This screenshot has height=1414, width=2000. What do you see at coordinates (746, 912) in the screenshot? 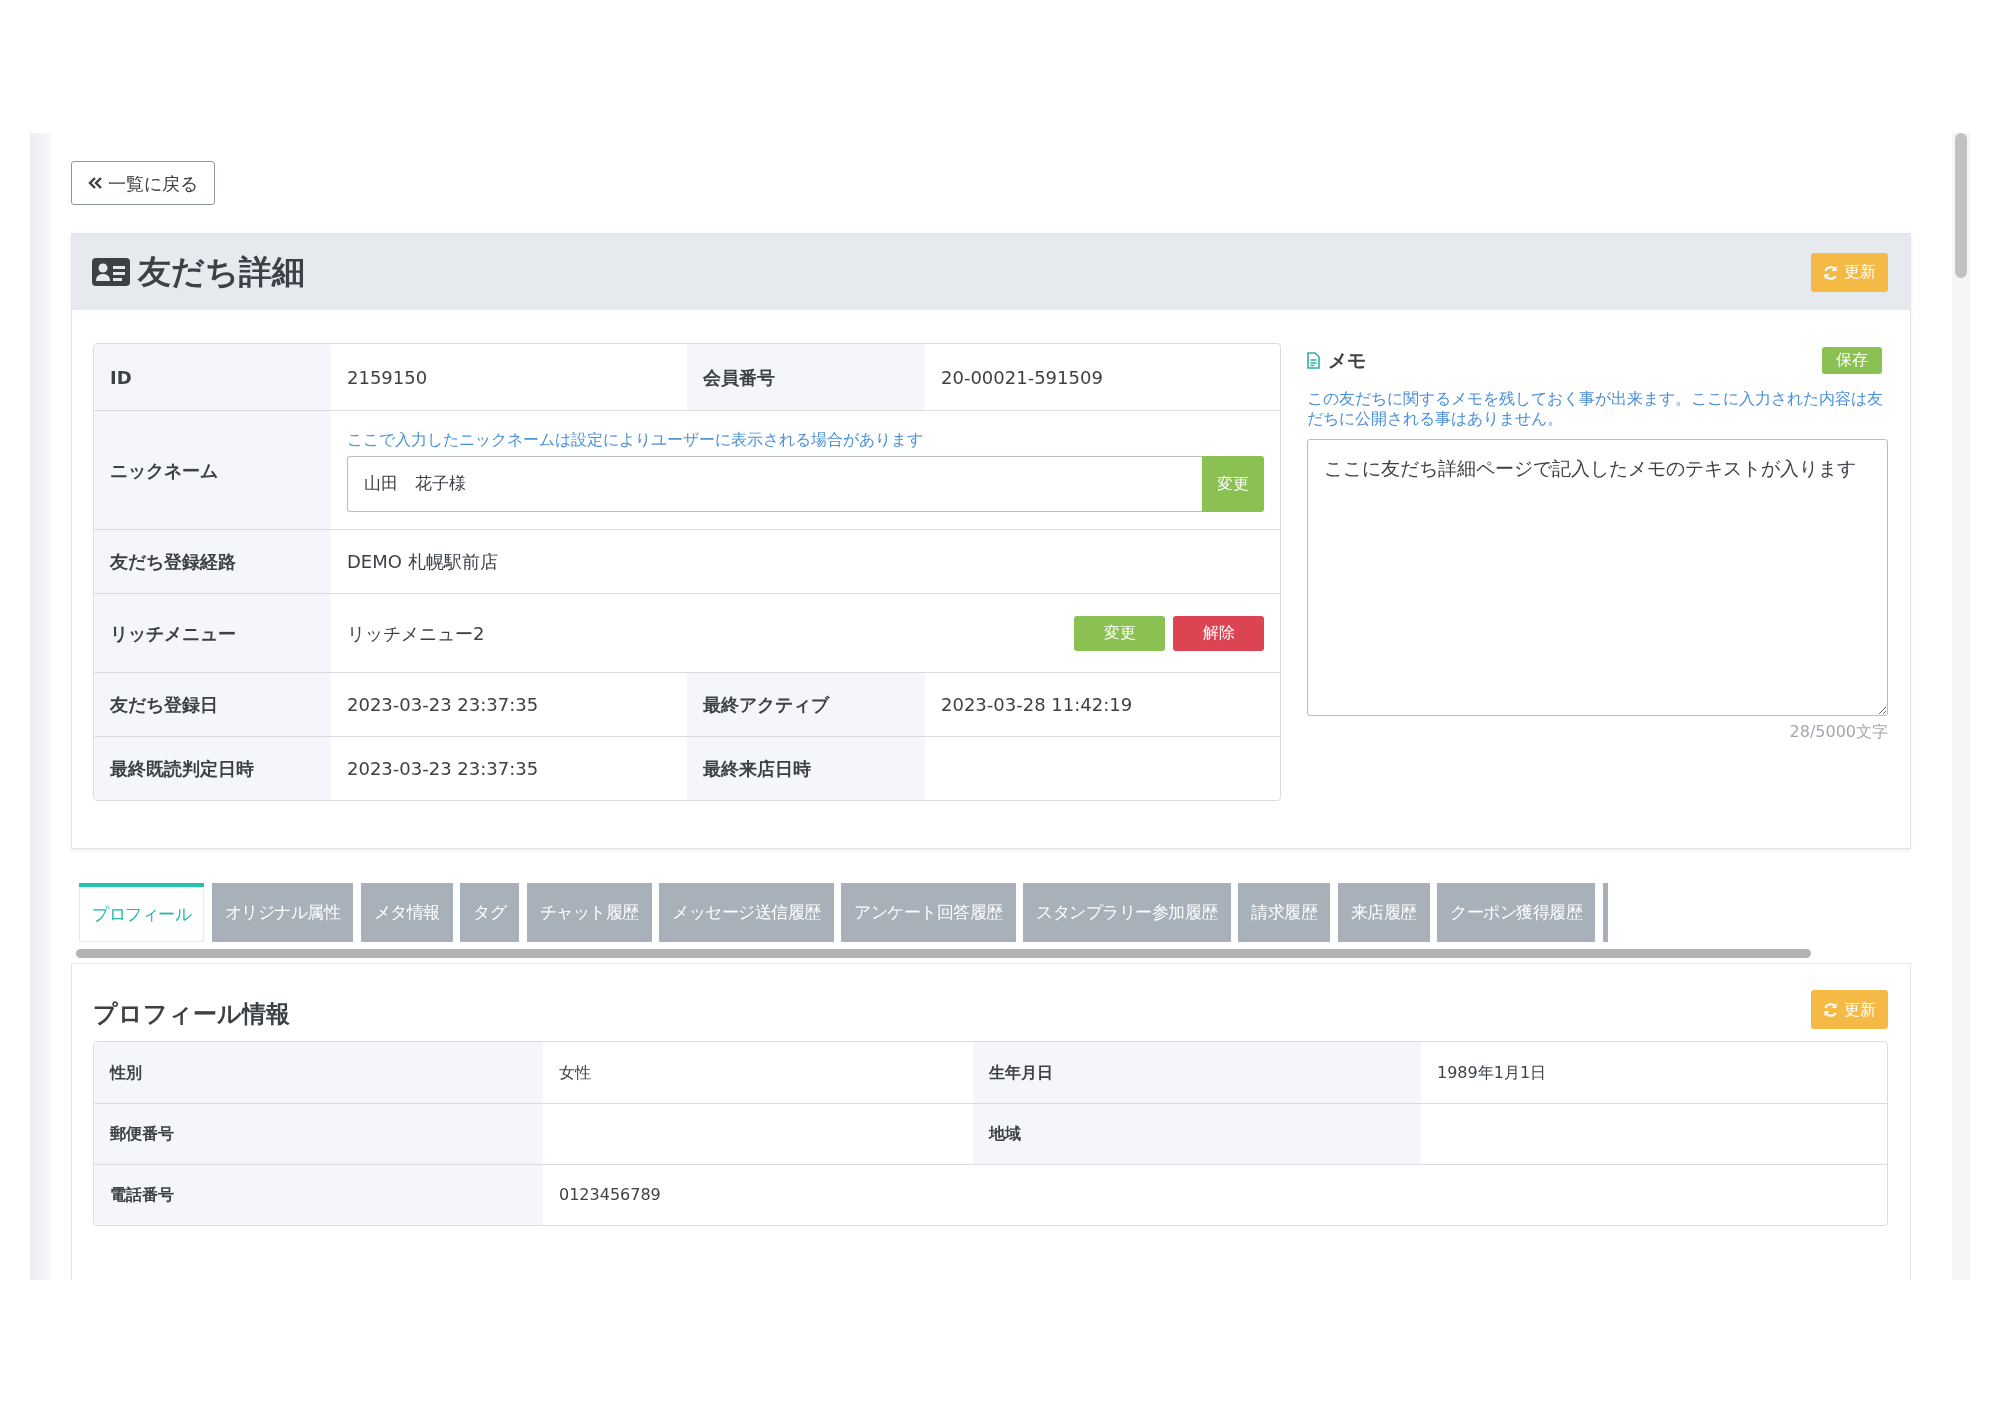
I see `tab: メッセージ送信履歴` at bounding box center [746, 912].